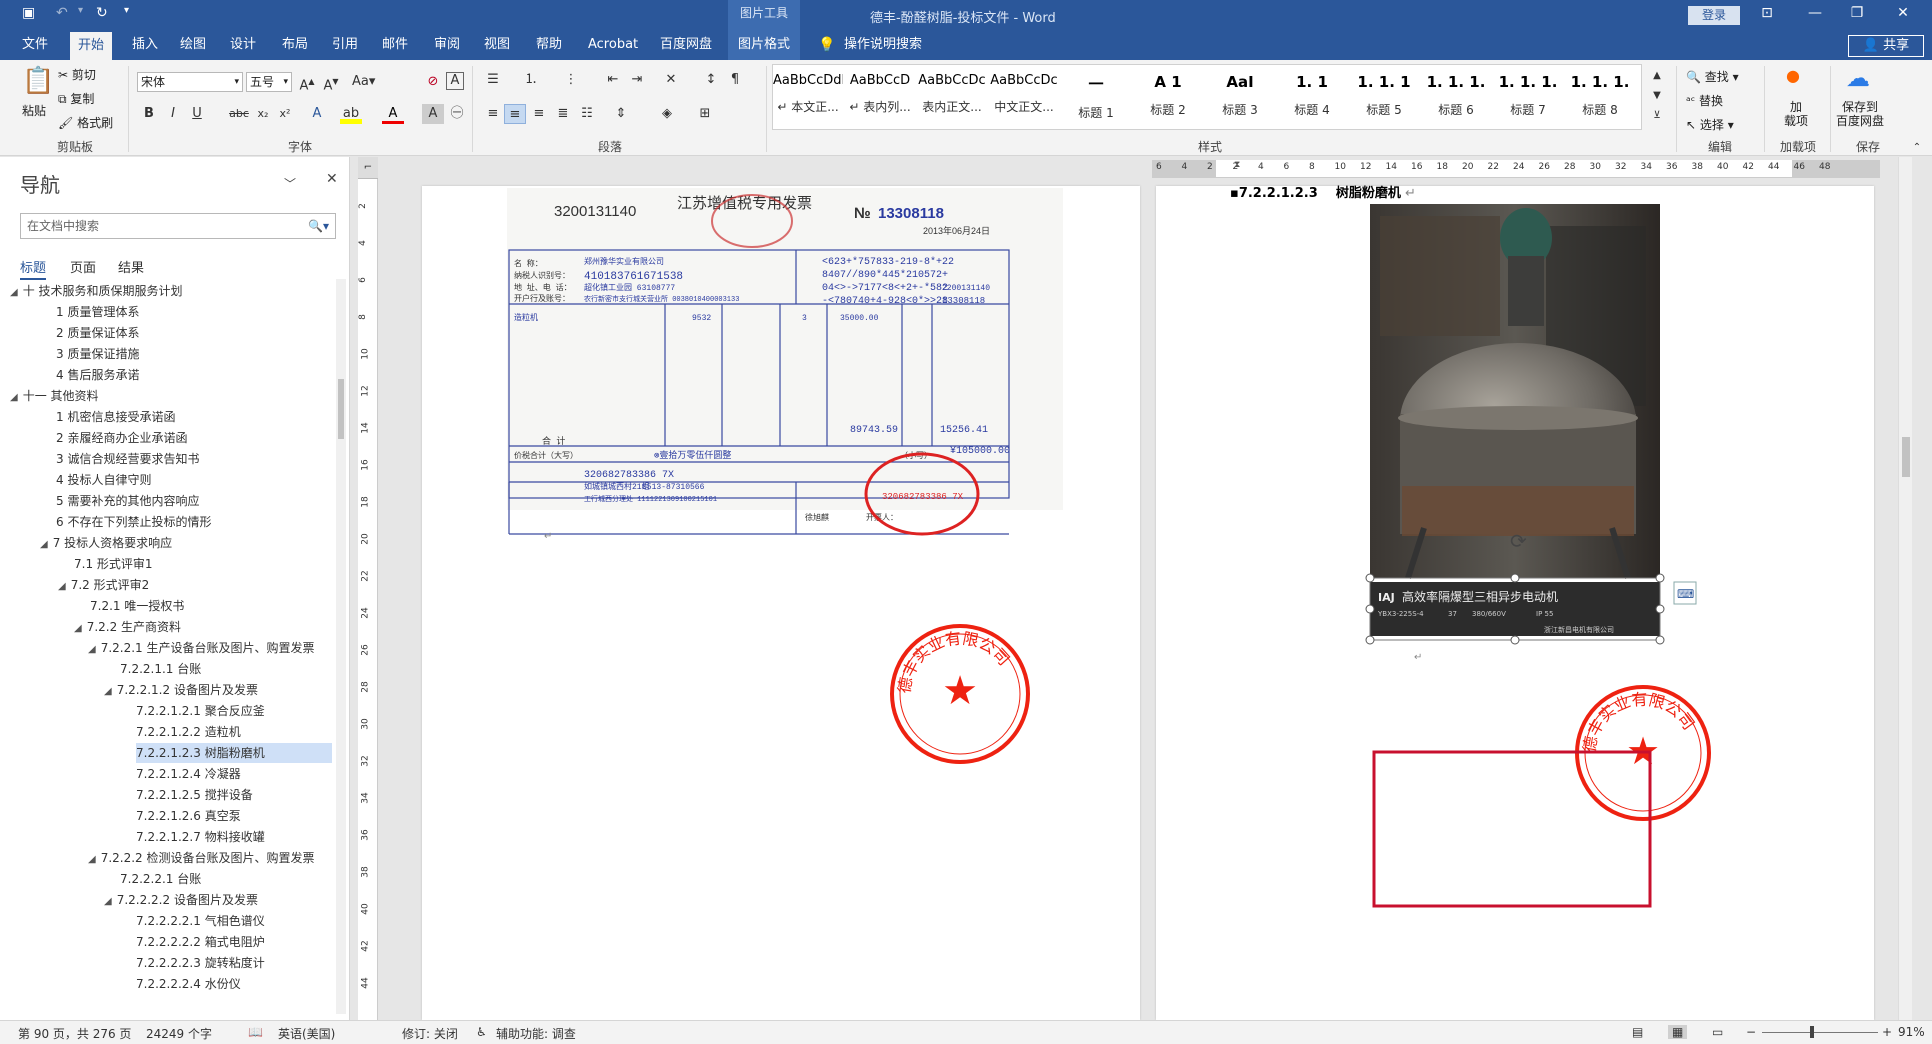  Describe the element at coordinates (447, 45) in the screenshot. I see `tab-review: 审阅` at that location.